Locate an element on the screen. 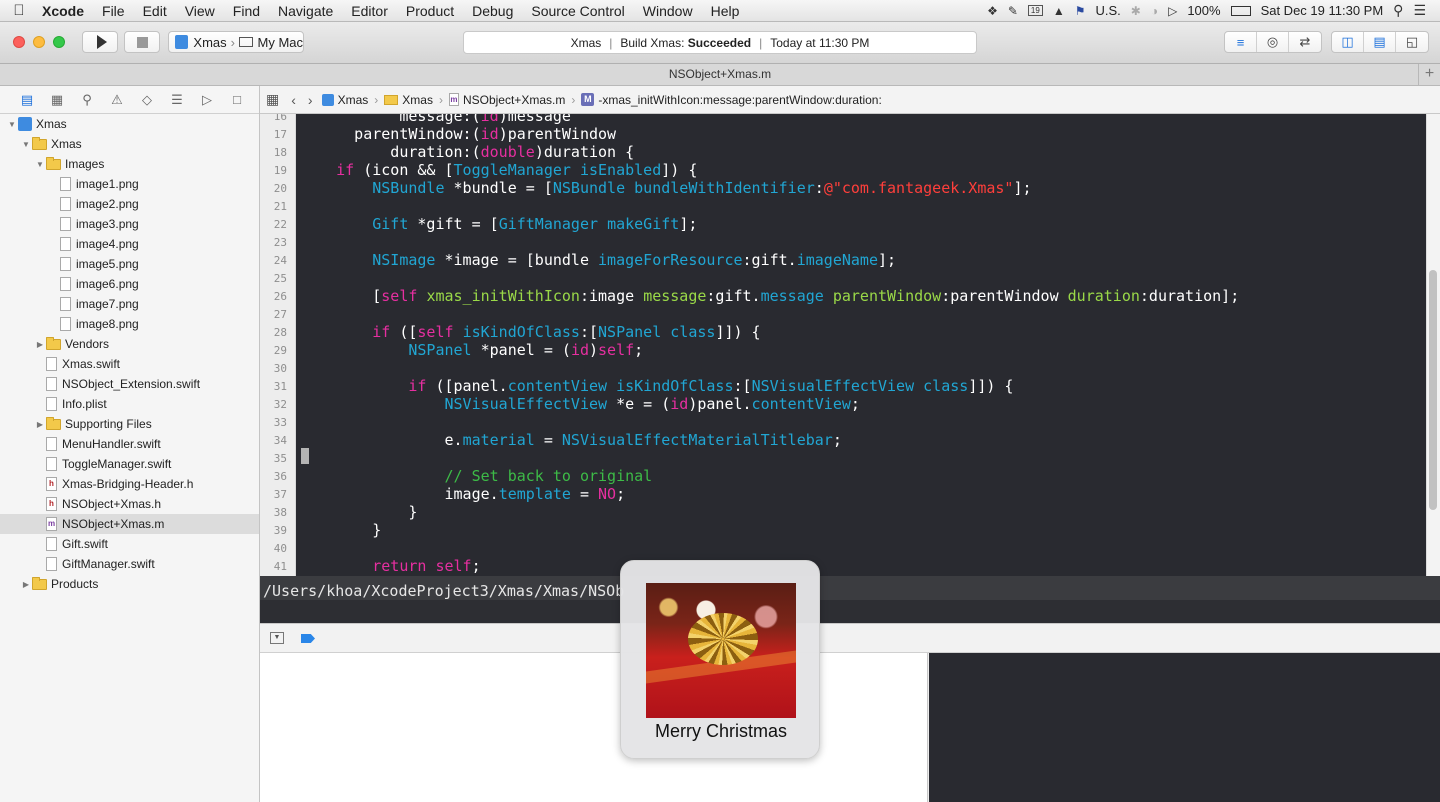 This screenshot has width=1440, height=802. forward-arrow-icon: › is located at coordinates (310, 100).